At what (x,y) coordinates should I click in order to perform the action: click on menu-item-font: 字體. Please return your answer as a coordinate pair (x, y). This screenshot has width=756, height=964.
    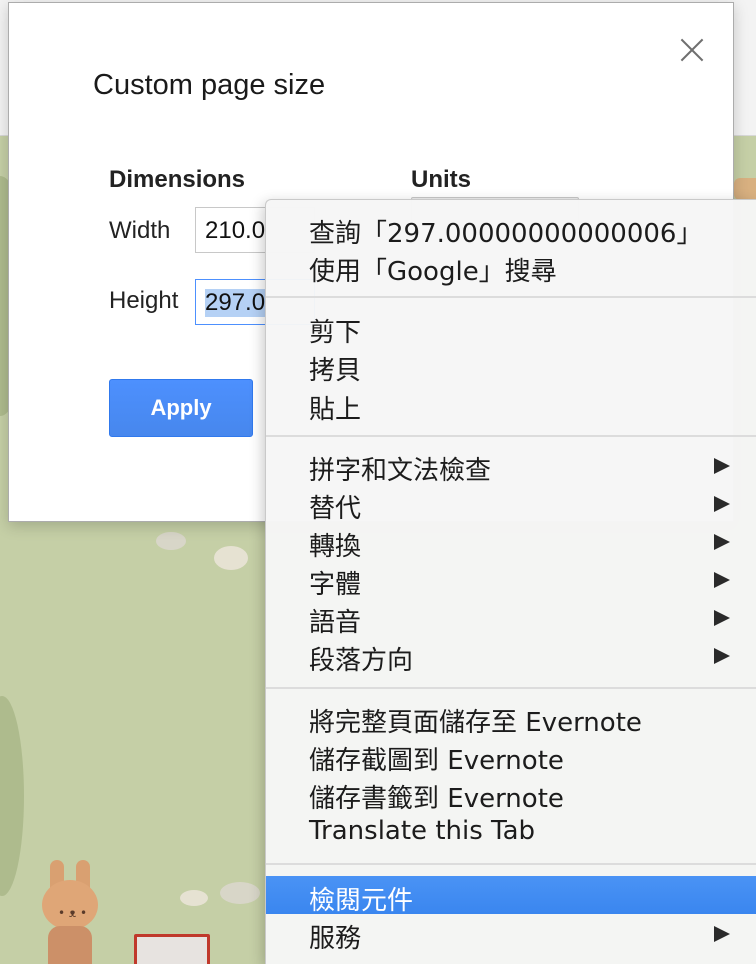
    Looking at the image, I should click on (511, 580).